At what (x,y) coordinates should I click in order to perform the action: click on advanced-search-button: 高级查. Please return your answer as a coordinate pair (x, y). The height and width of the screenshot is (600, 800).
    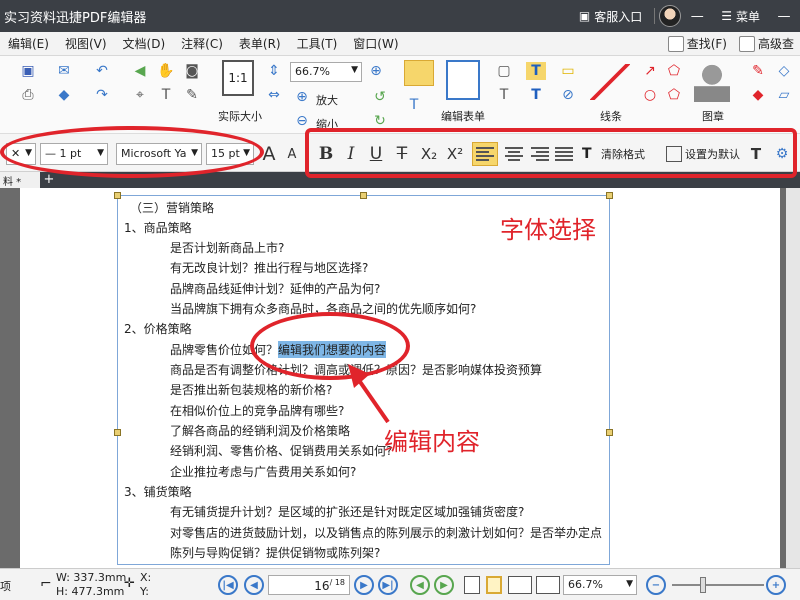
    Looking at the image, I should click on (766, 43).